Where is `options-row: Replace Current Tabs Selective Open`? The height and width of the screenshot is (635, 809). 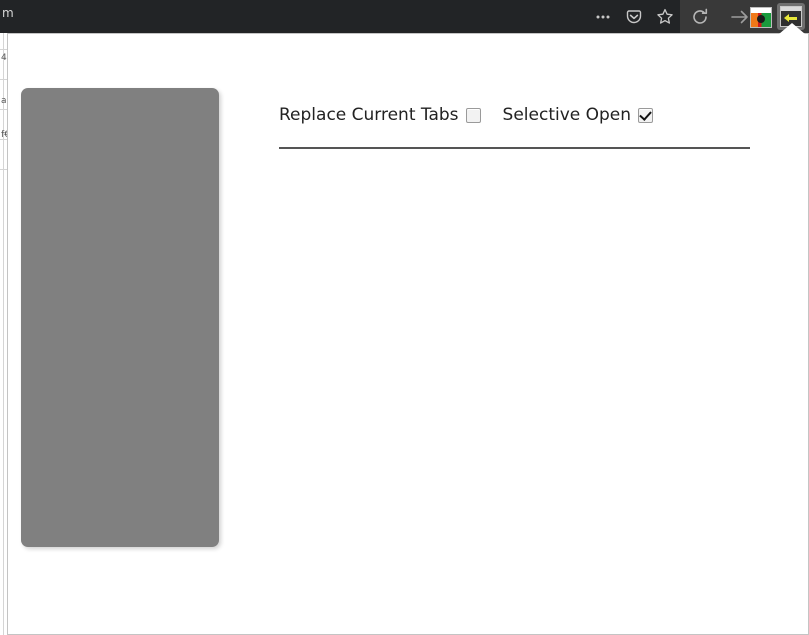 options-row: Replace Current Tabs Selective Open is located at coordinates (515, 115).